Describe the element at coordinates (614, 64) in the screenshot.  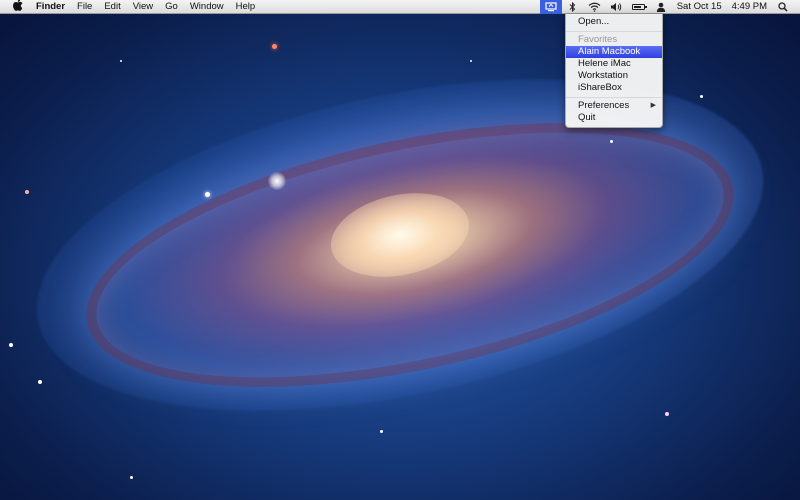
I see `favorite-helene-imac: Helene iMac` at that location.